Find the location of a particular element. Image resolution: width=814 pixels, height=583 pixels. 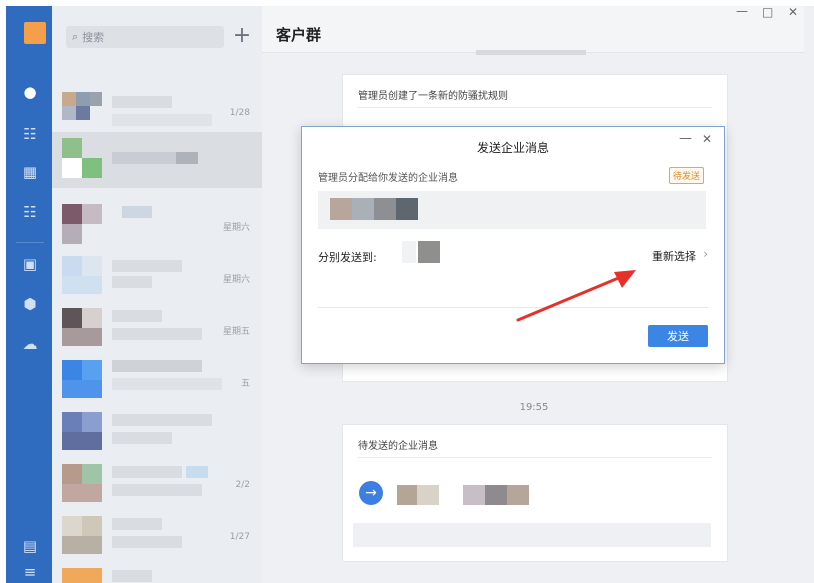

page-title: 客户群 is located at coordinates (299, 35).